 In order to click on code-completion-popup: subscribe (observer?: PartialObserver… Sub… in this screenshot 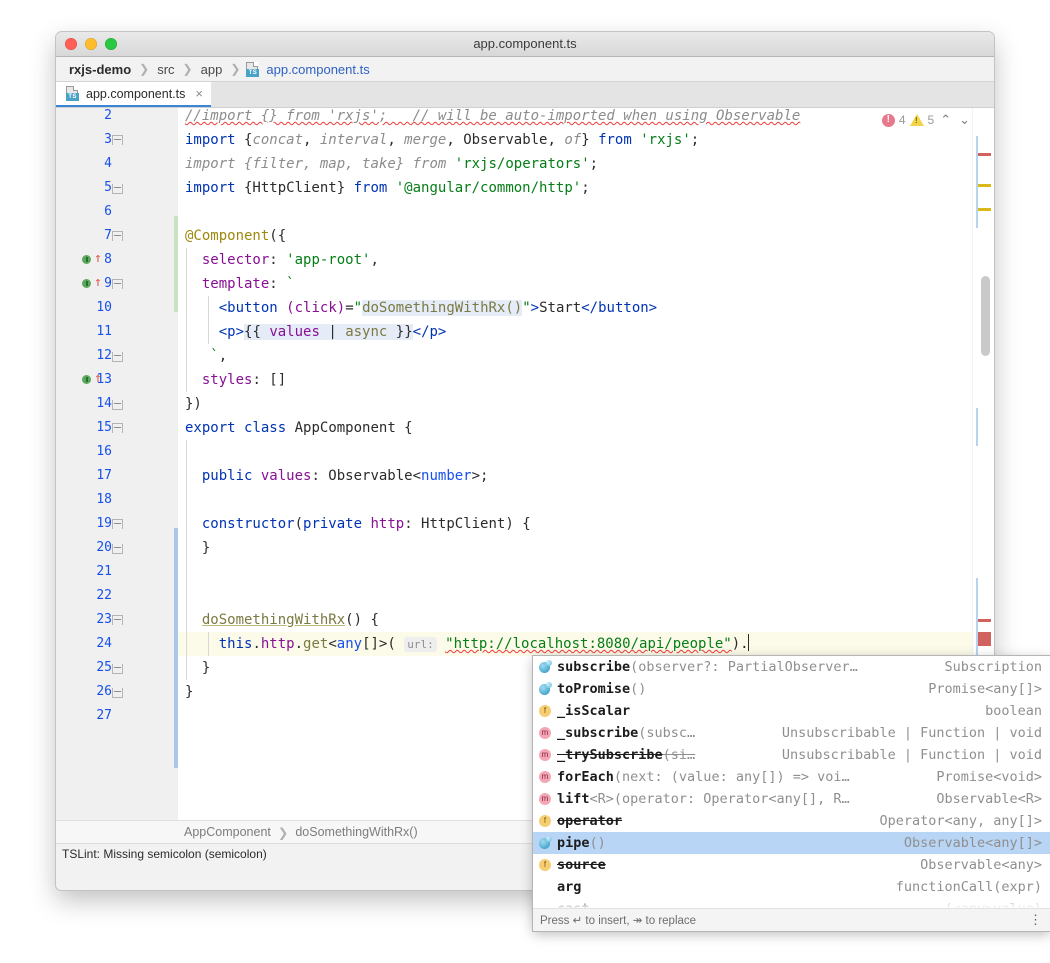, I will do `click(791, 793)`.